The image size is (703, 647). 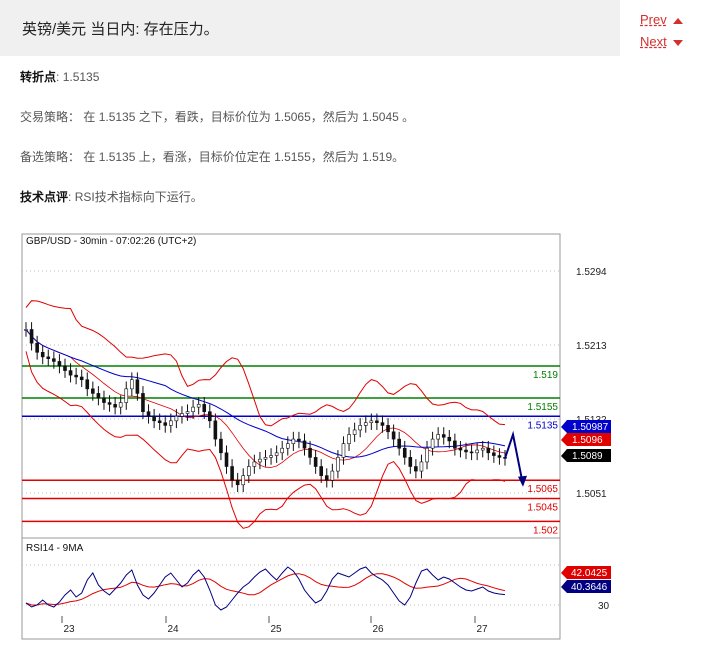 What do you see at coordinates (276, 629) in the screenshot?
I see `x-tick-label: 25` at bounding box center [276, 629].